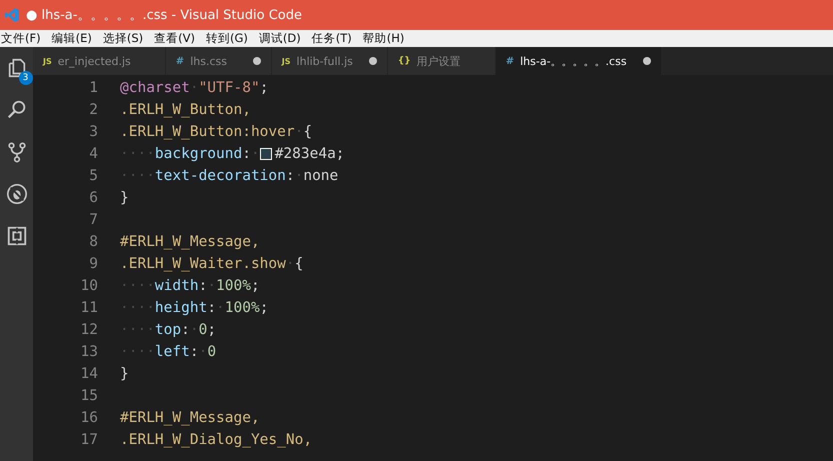 Image resolution: width=833 pixels, height=461 pixels. What do you see at coordinates (93, 154) in the screenshot?
I see `line-number: 4` at bounding box center [93, 154].